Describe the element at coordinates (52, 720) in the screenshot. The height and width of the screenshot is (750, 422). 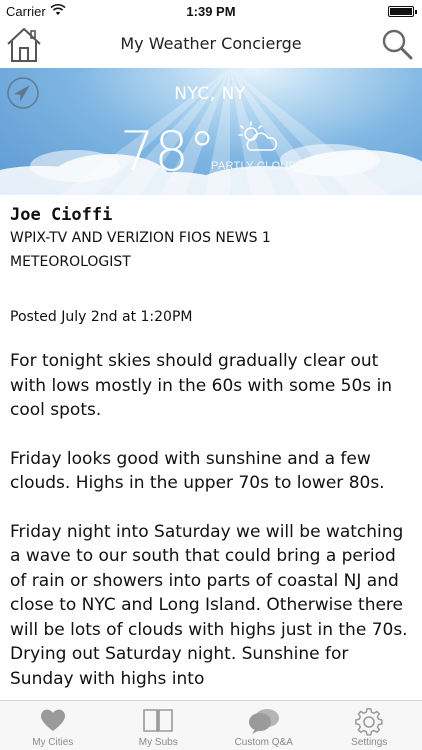
I see `heart-icon` at that location.